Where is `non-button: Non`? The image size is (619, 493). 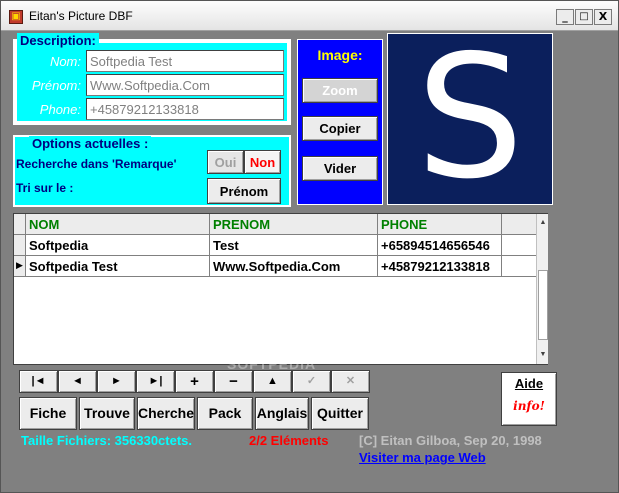 non-button: Non is located at coordinates (262, 162).